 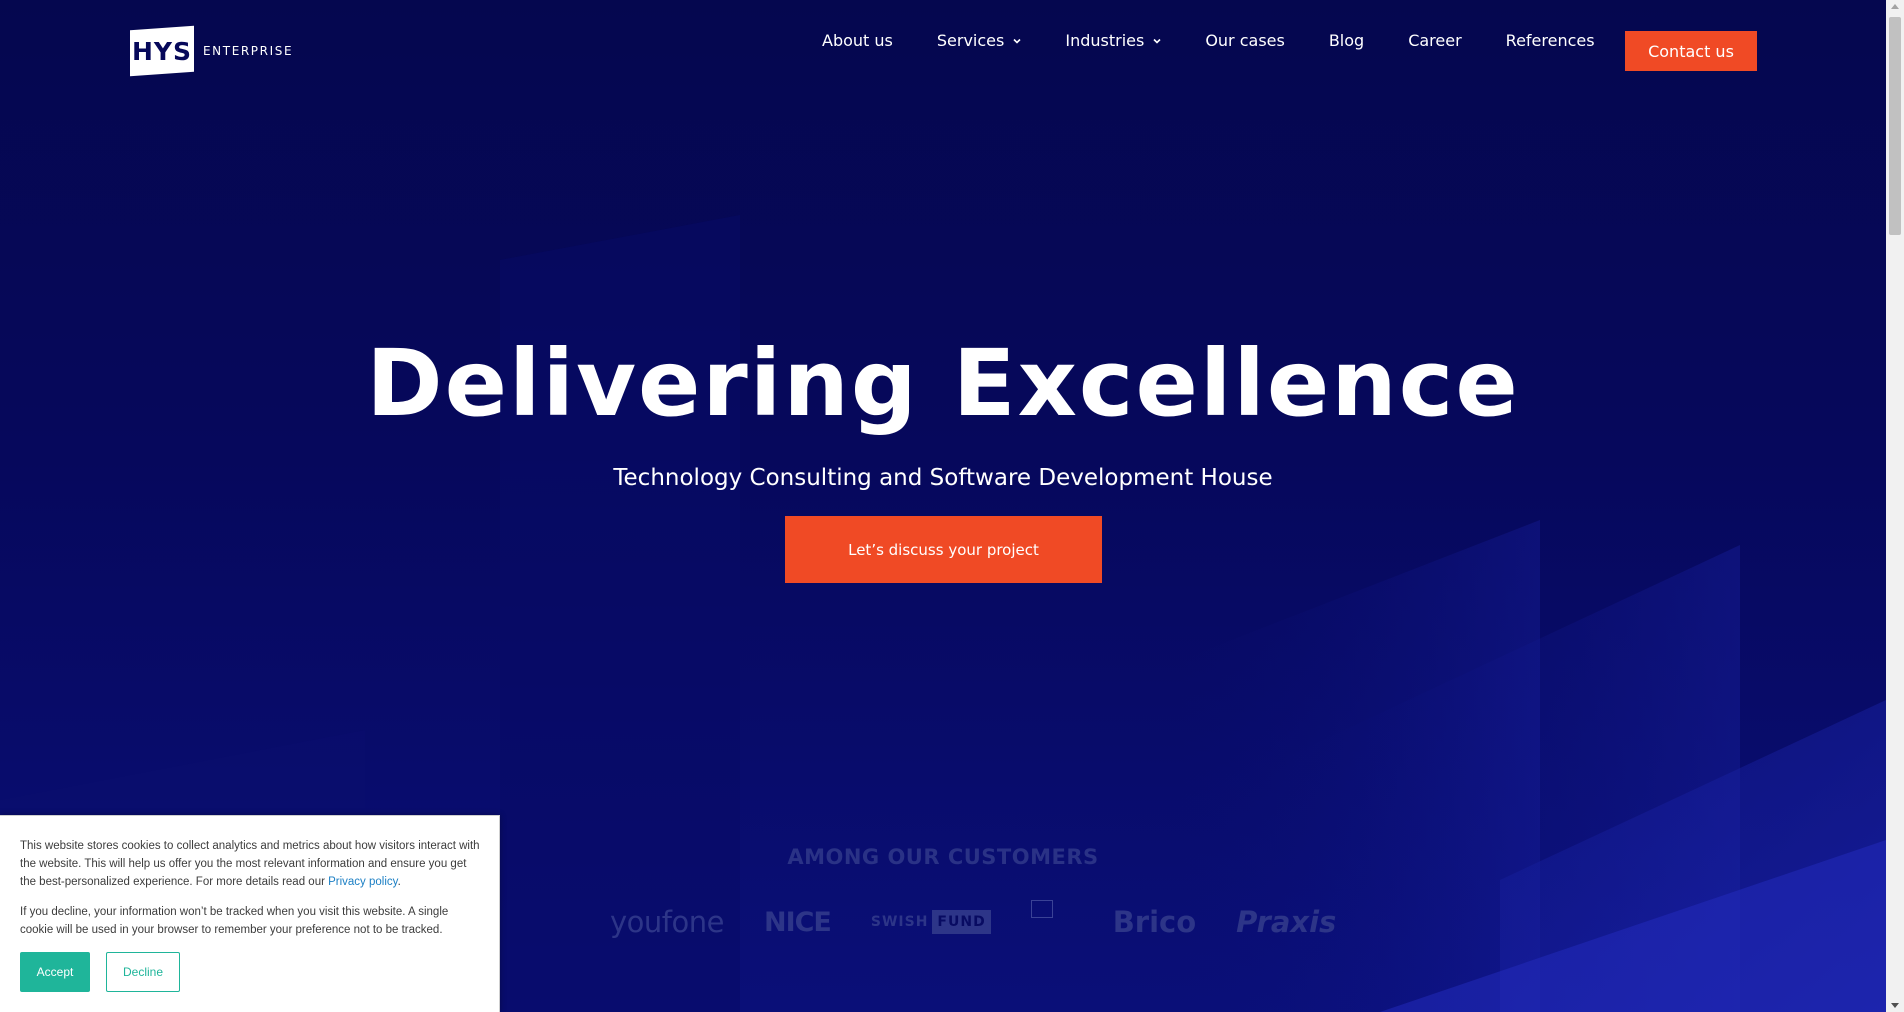 What do you see at coordinates (899, 922) in the screenshot?
I see `swish-text: SWISH` at bounding box center [899, 922].